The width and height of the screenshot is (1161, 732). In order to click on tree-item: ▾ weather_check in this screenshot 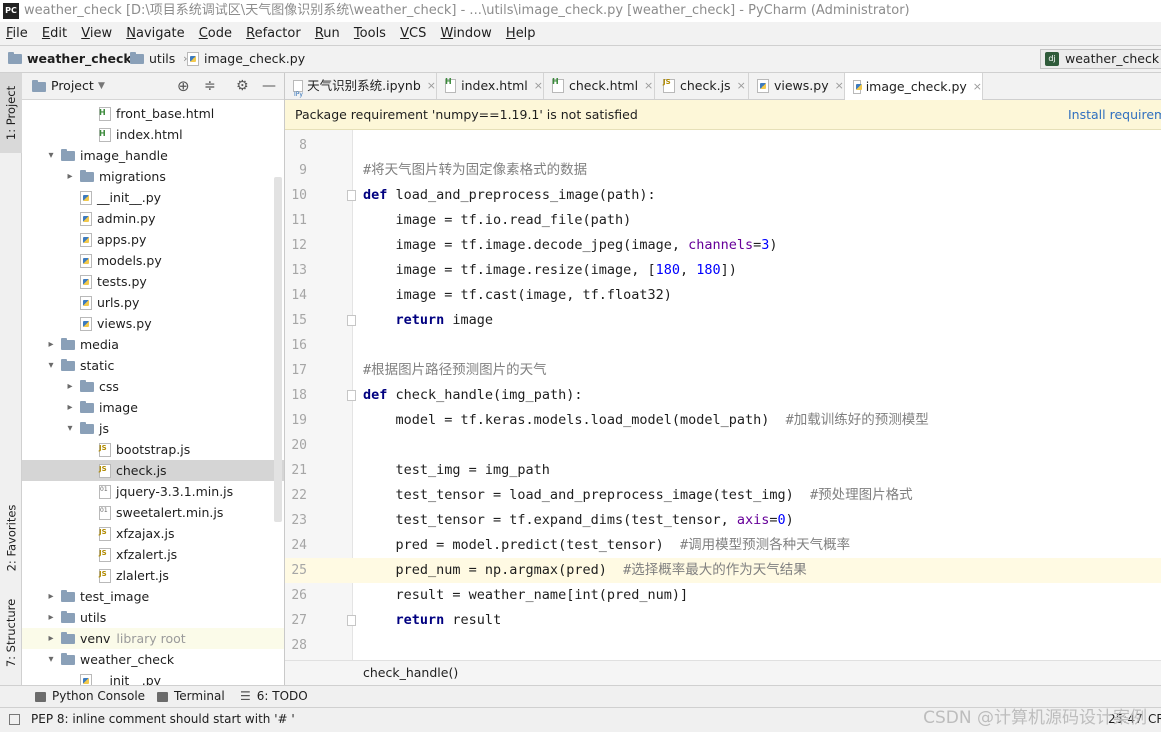, I will do `click(153, 659)`.